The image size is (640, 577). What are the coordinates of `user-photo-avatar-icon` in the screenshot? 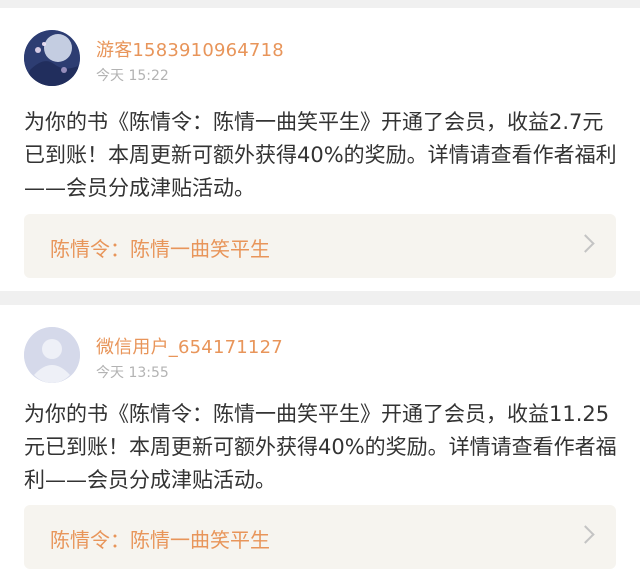 It's located at (52, 58).